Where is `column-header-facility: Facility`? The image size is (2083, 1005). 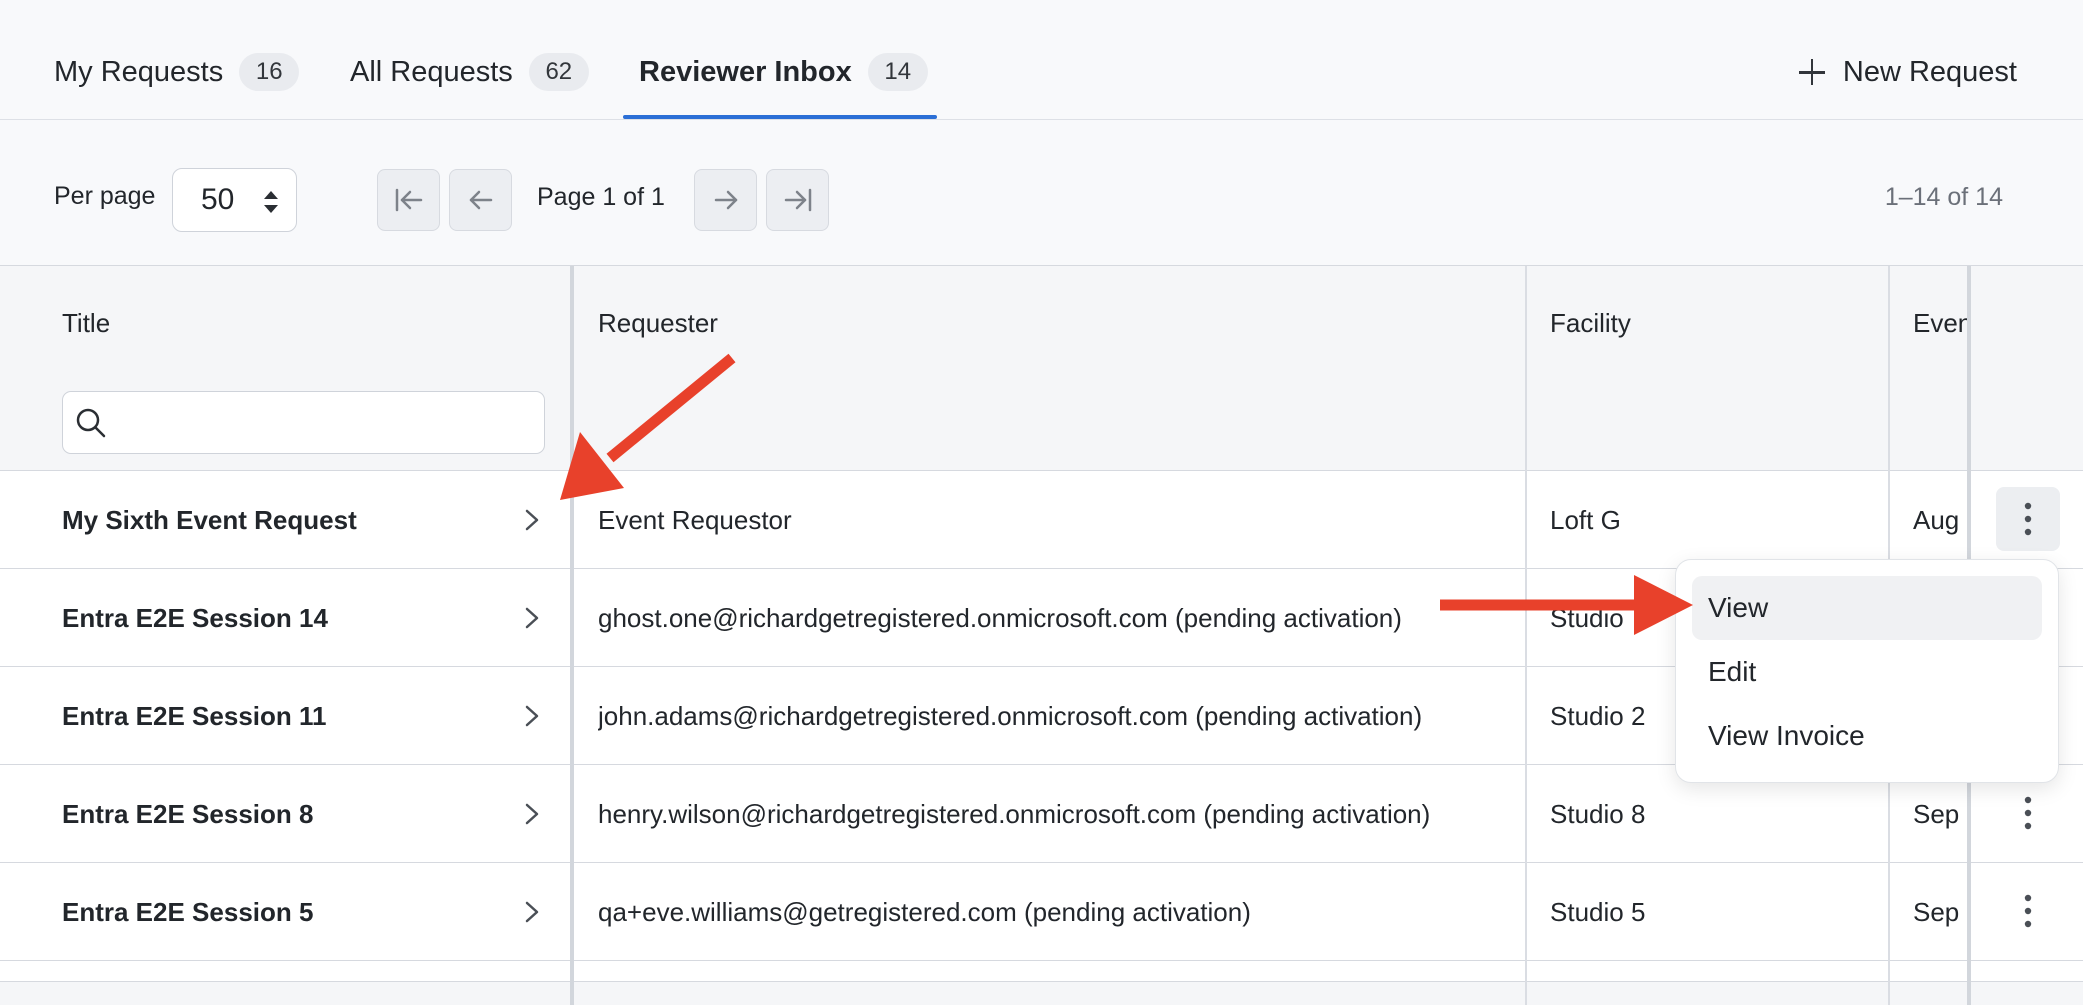
column-header-facility: Facility is located at coordinates (1590, 323).